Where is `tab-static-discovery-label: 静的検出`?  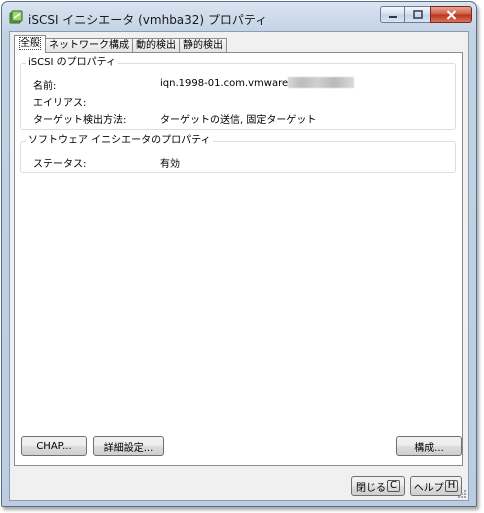
tab-static-discovery-label: 静的検出 is located at coordinates (203, 45).